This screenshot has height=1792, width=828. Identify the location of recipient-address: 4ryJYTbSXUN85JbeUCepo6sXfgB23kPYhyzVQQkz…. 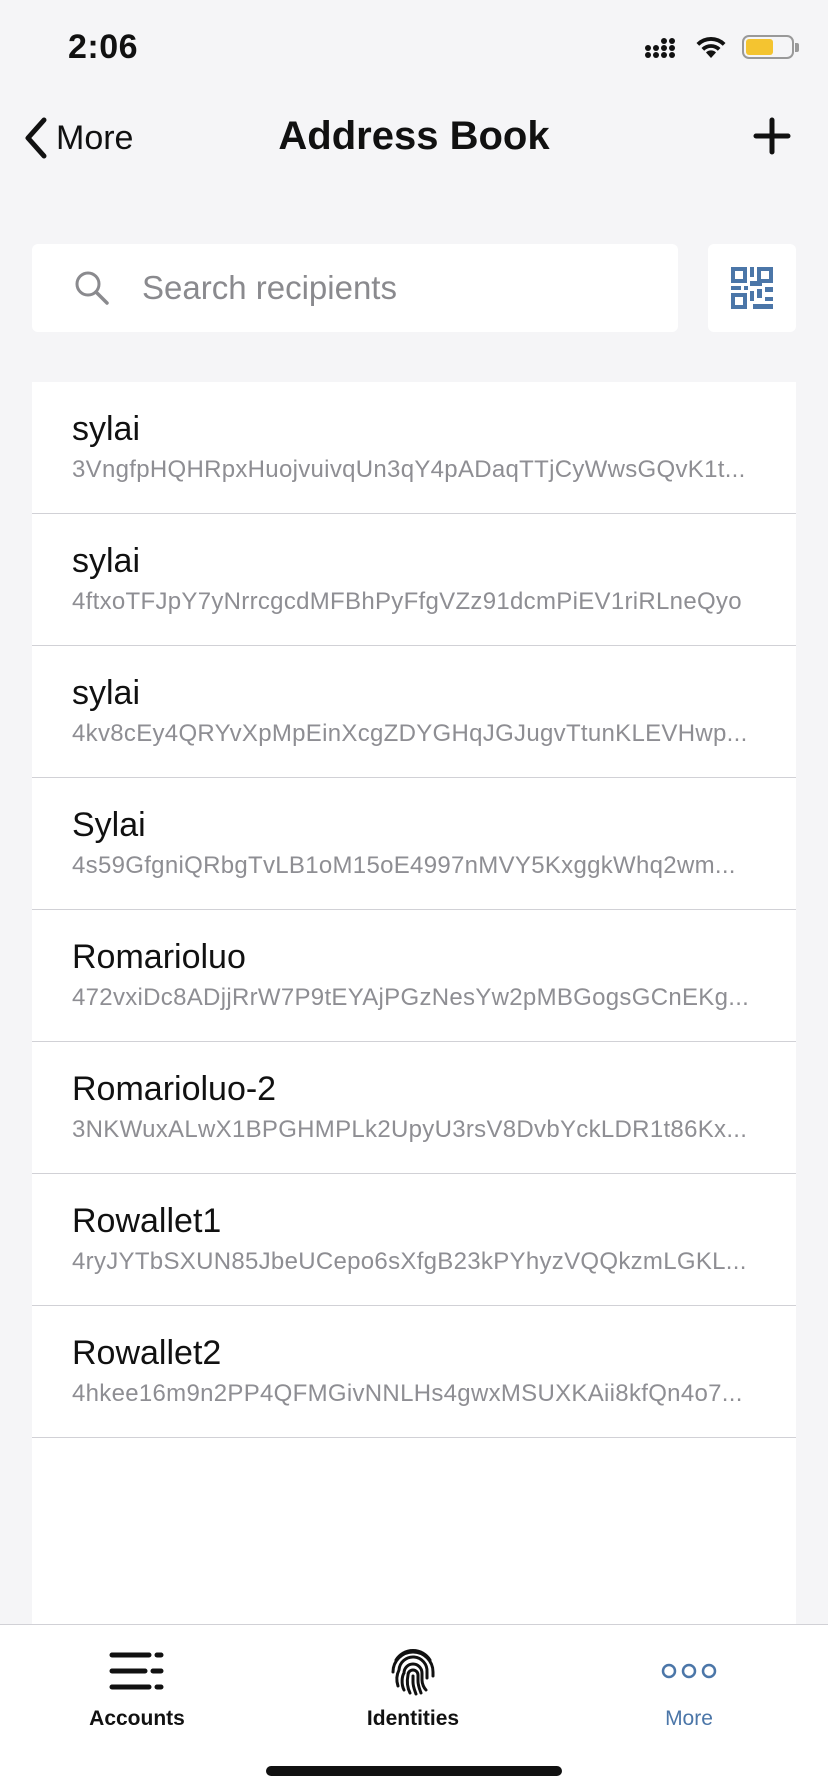
(409, 1261).